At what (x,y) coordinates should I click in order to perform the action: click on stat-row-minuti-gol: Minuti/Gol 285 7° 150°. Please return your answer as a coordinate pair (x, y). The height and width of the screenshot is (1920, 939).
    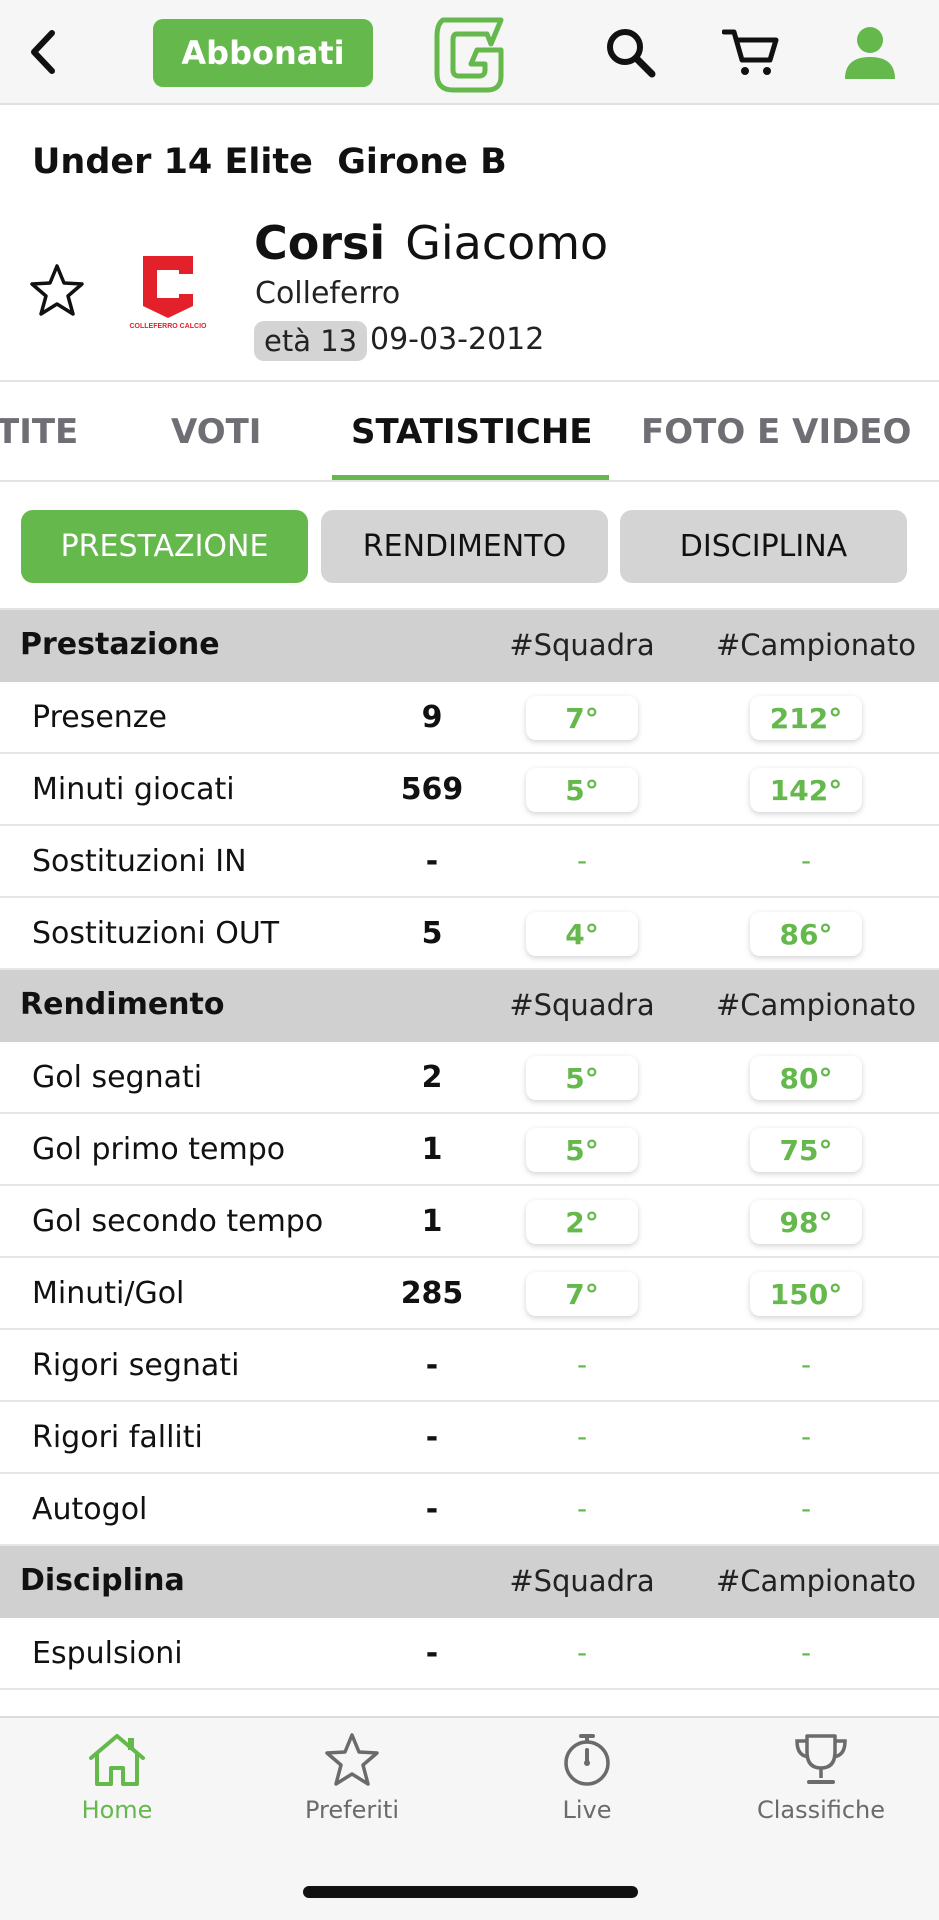
    Looking at the image, I should click on (469, 1294).